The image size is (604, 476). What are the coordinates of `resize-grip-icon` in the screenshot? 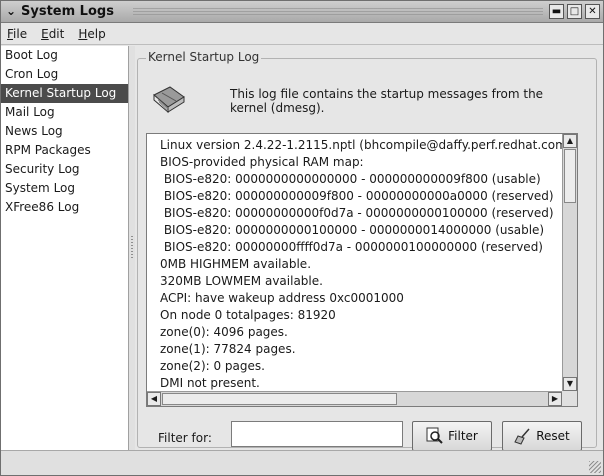 It's located at (595, 467).